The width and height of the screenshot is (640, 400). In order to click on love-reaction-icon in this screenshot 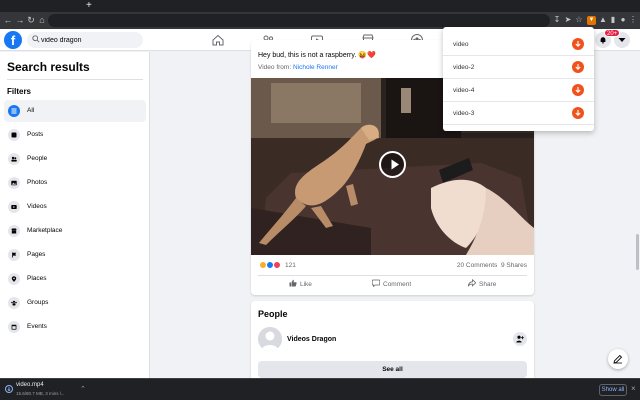, I will do `click(276, 265)`.